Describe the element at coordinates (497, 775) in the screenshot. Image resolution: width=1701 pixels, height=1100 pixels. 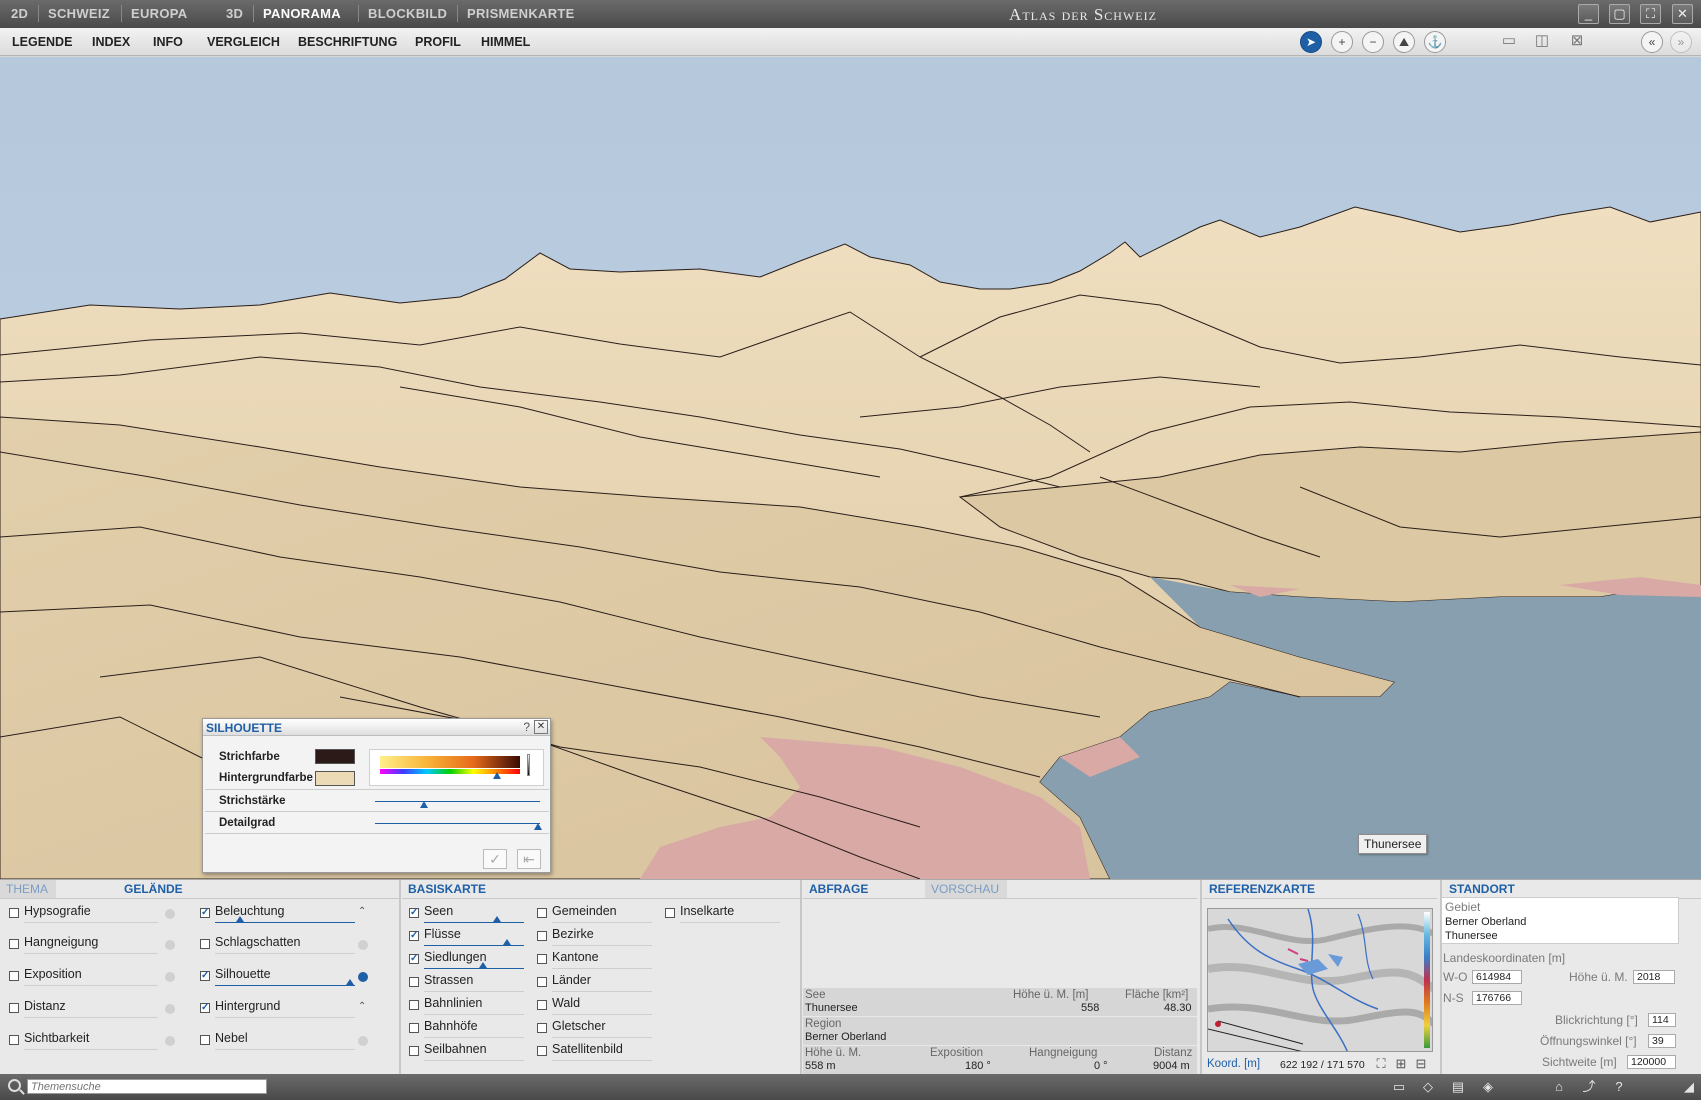
I see `hue-thumb` at that location.